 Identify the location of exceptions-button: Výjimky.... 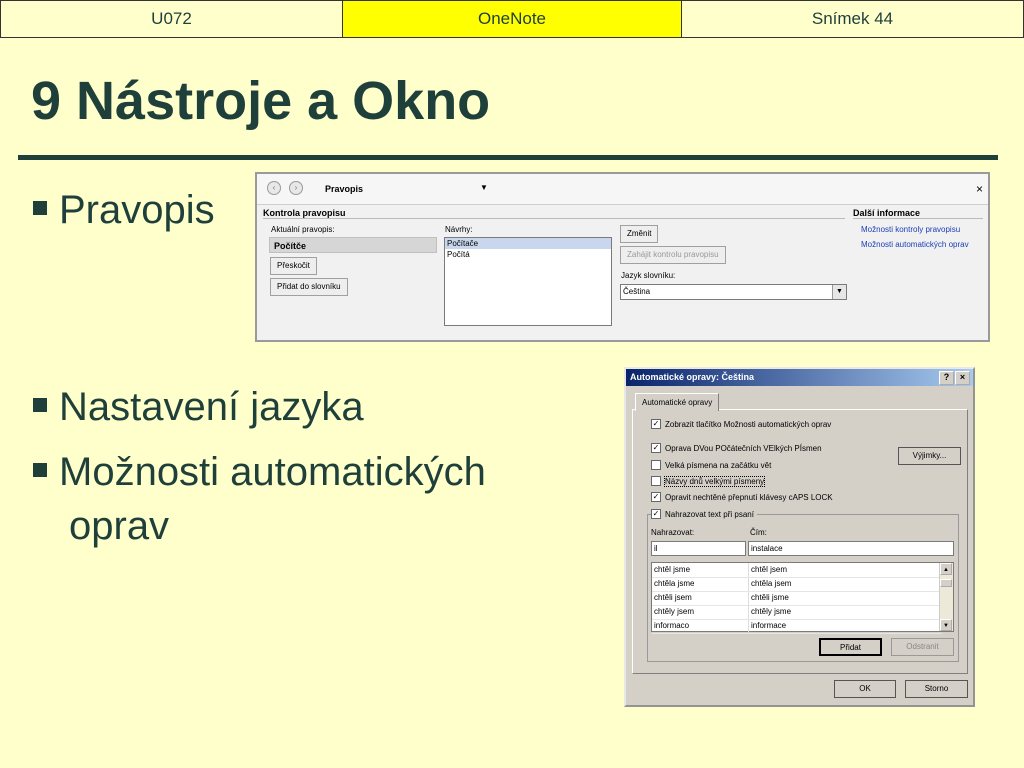
(929, 456).